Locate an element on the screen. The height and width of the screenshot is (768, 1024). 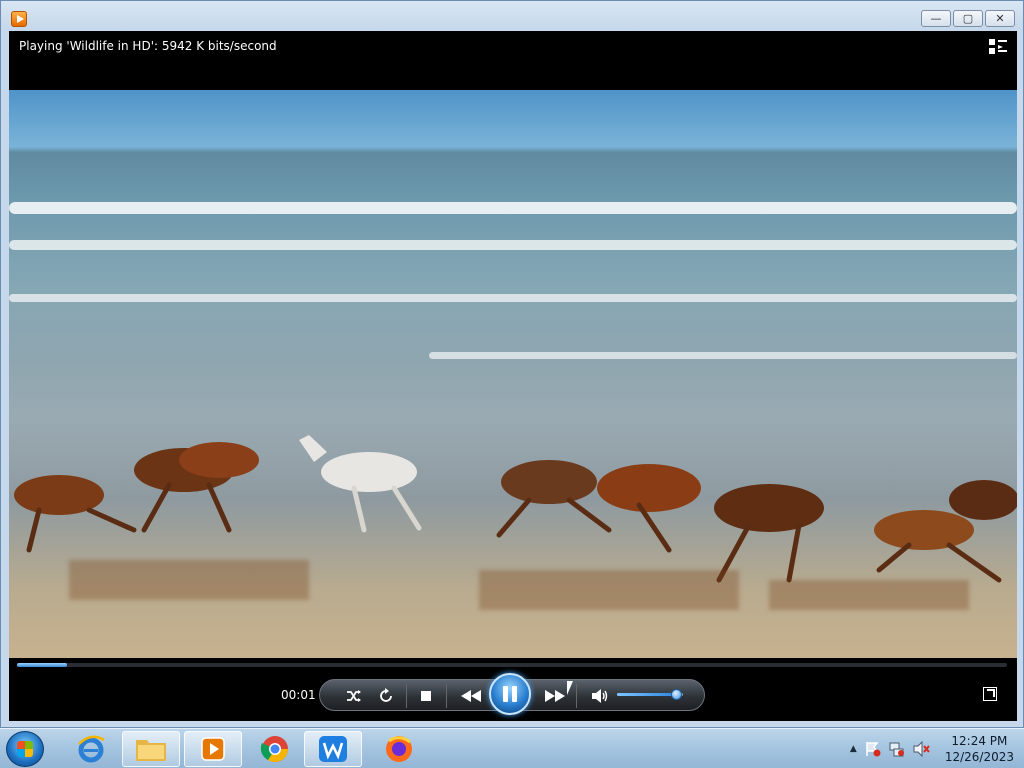
close-button: ✕ is located at coordinates (1000, 18).